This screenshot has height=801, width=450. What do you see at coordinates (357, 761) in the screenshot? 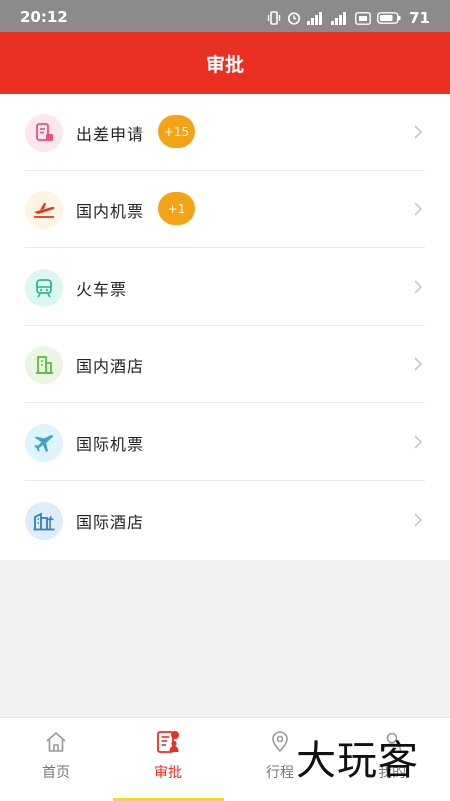
I see `watermark-text: 大玩客` at bounding box center [357, 761].